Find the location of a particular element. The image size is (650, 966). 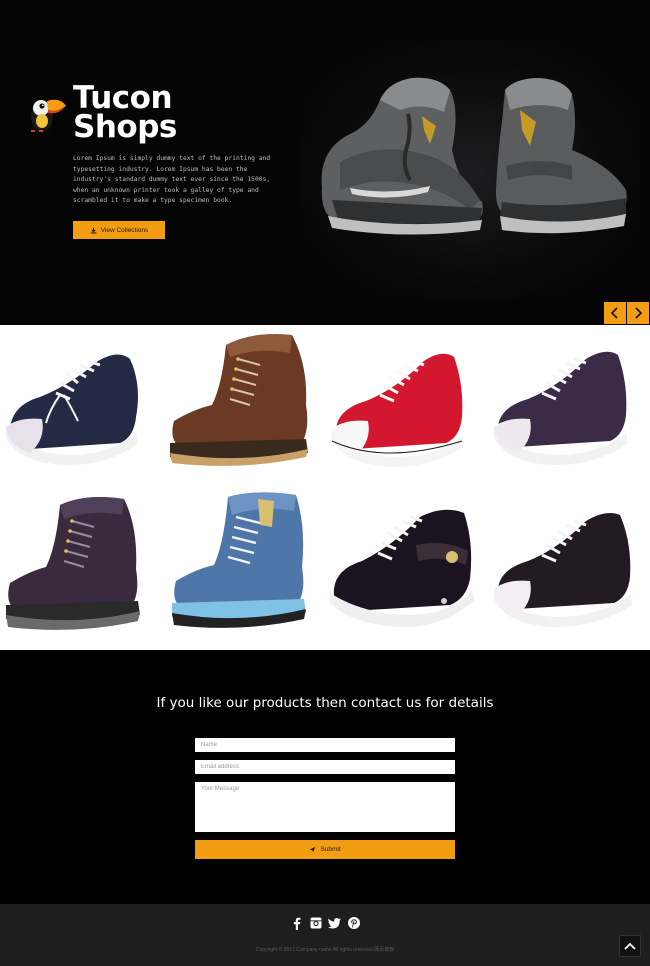

paper-plane-icon is located at coordinates (313, 849).